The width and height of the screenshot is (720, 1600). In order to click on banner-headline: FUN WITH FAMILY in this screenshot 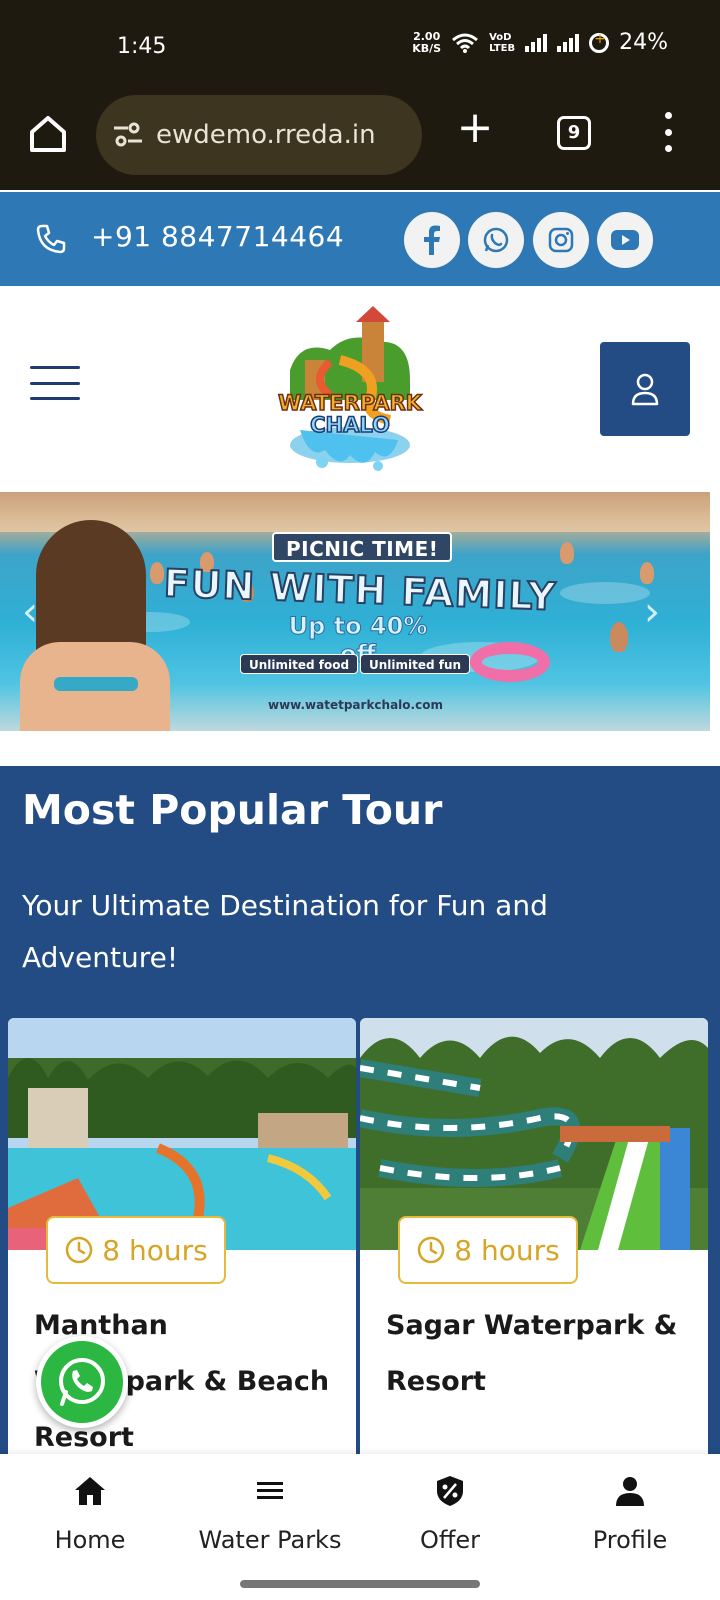, I will do `click(360, 590)`.